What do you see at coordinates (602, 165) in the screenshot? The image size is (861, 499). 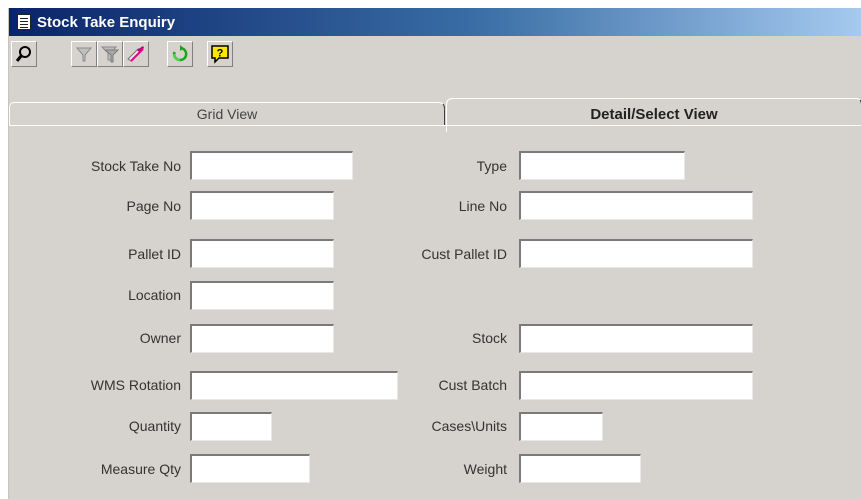 I see `type-field` at bounding box center [602, 165].